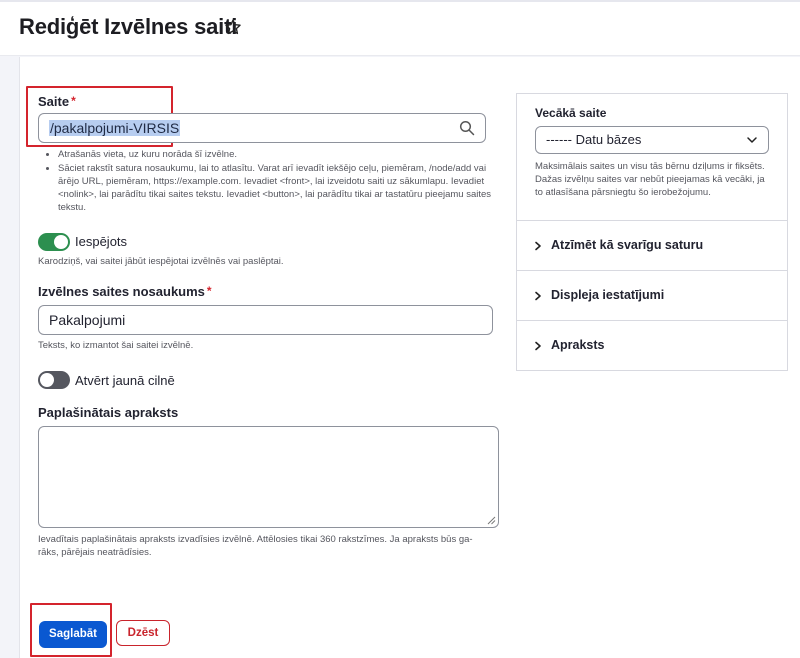  Describe the element at coordinates (571, 113) in the screenshot. I see `parent-link-title: Vecākā saite` at that location.